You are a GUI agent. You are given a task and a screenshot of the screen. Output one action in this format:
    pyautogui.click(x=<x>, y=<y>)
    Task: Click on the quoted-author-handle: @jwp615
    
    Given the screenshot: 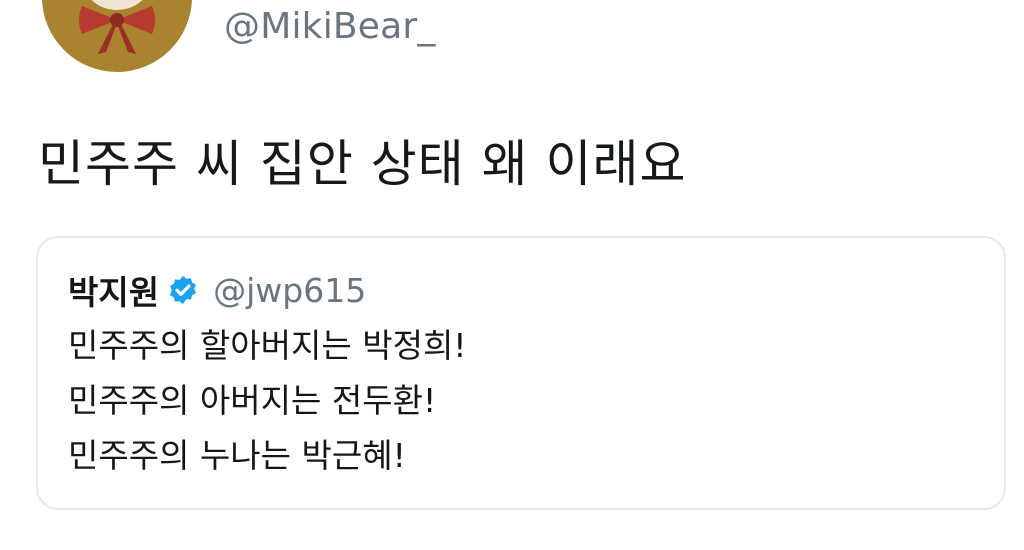 What is the action you would take?
    pyautogui.click(x=289, y=290)
    